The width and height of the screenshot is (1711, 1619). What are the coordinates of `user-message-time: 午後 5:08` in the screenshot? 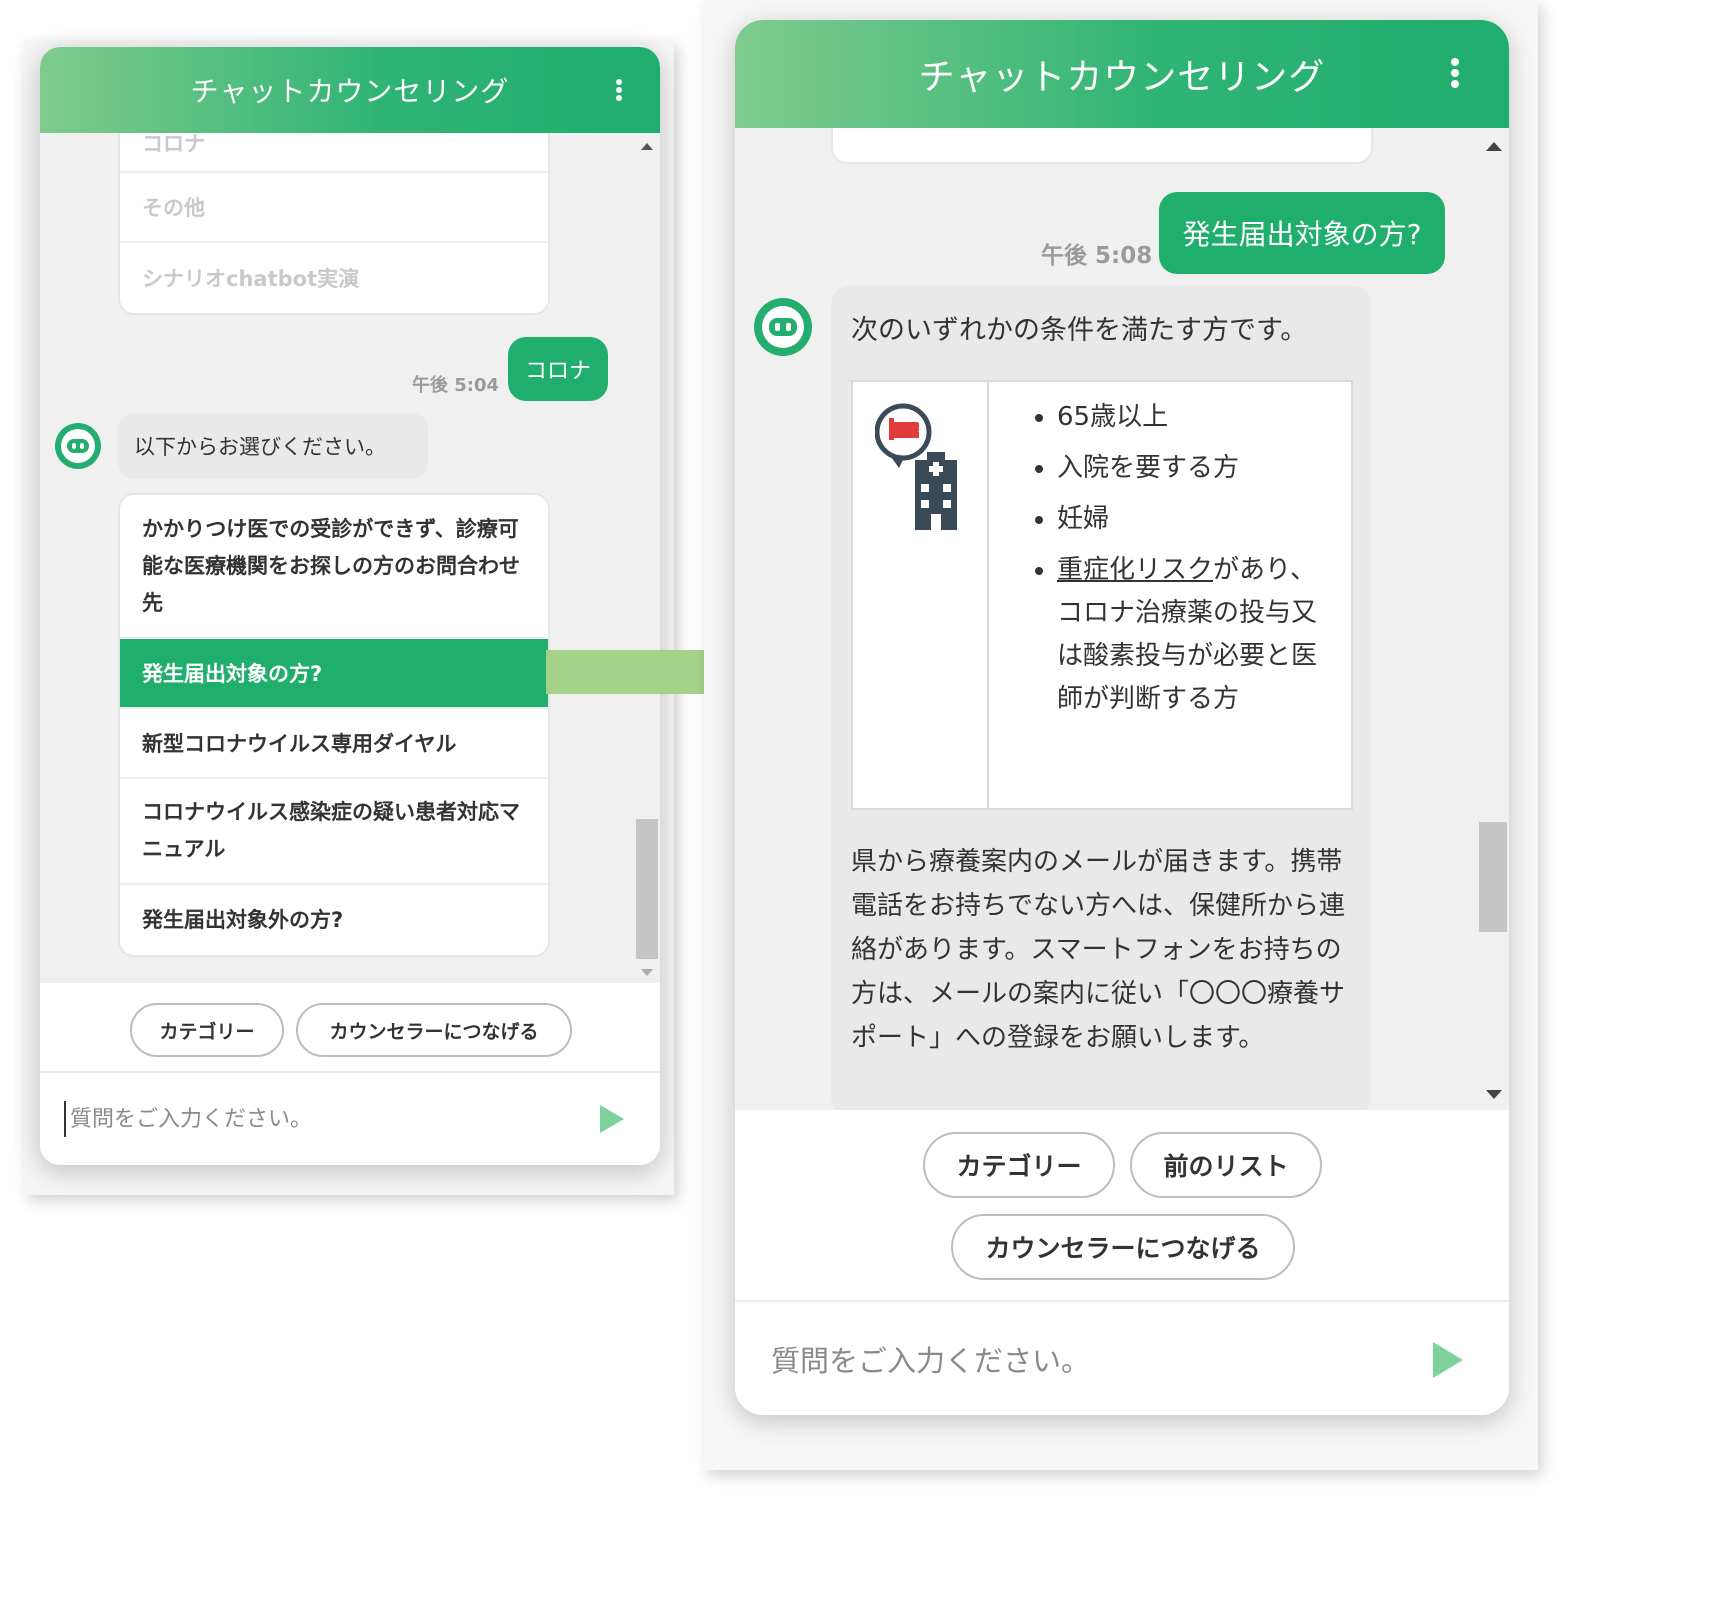 It's located at (1097, 256).